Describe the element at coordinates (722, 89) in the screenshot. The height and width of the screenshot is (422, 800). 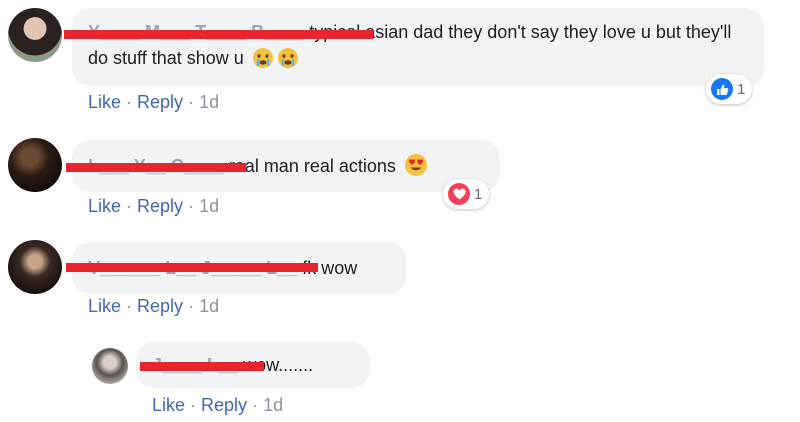
I see `like-reaction-icon` at that location.